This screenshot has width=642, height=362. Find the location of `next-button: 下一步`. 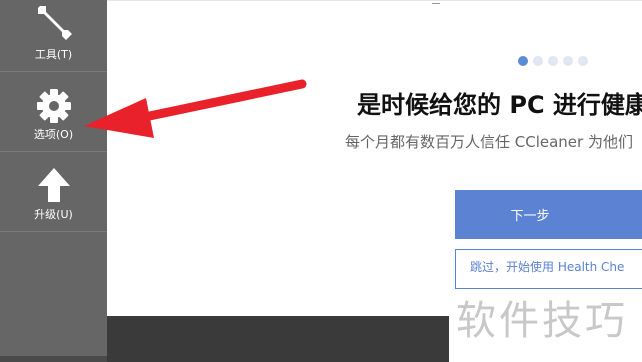

next-button: 下一步 is located at coordinates (548, 214).